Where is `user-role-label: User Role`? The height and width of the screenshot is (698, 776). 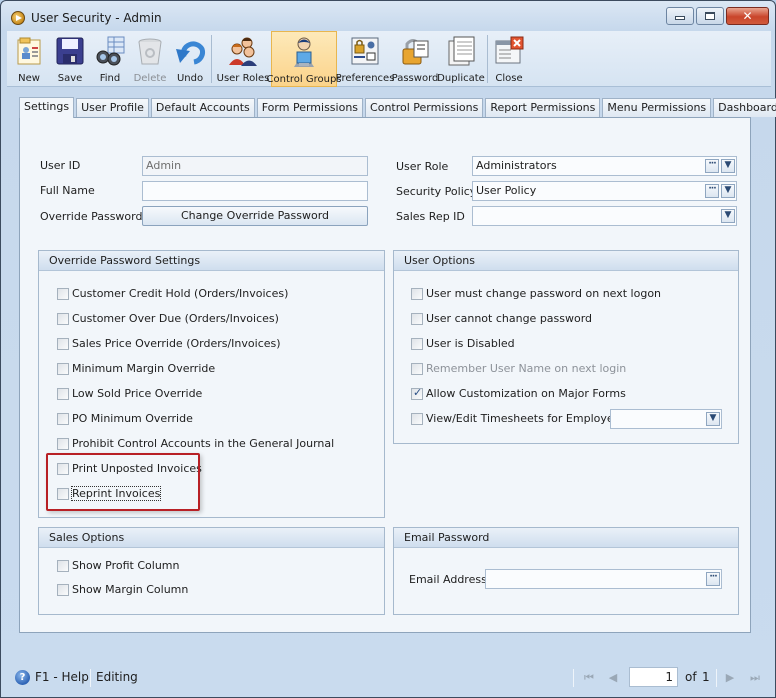
user-role-label: User Role is located at coordinates (422, 166).